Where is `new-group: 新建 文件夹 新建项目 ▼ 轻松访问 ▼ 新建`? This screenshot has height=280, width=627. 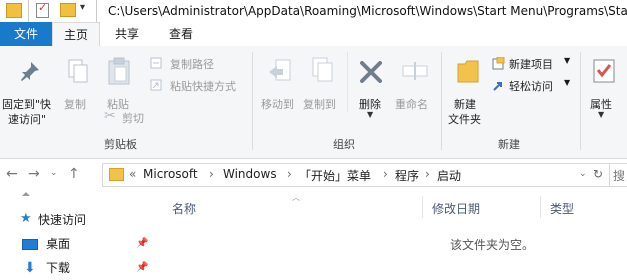
new-group: 新建 文件夹 新建项目 ▼ 轻松访问 ▼ 新建 is located at coordinates (510, 102).